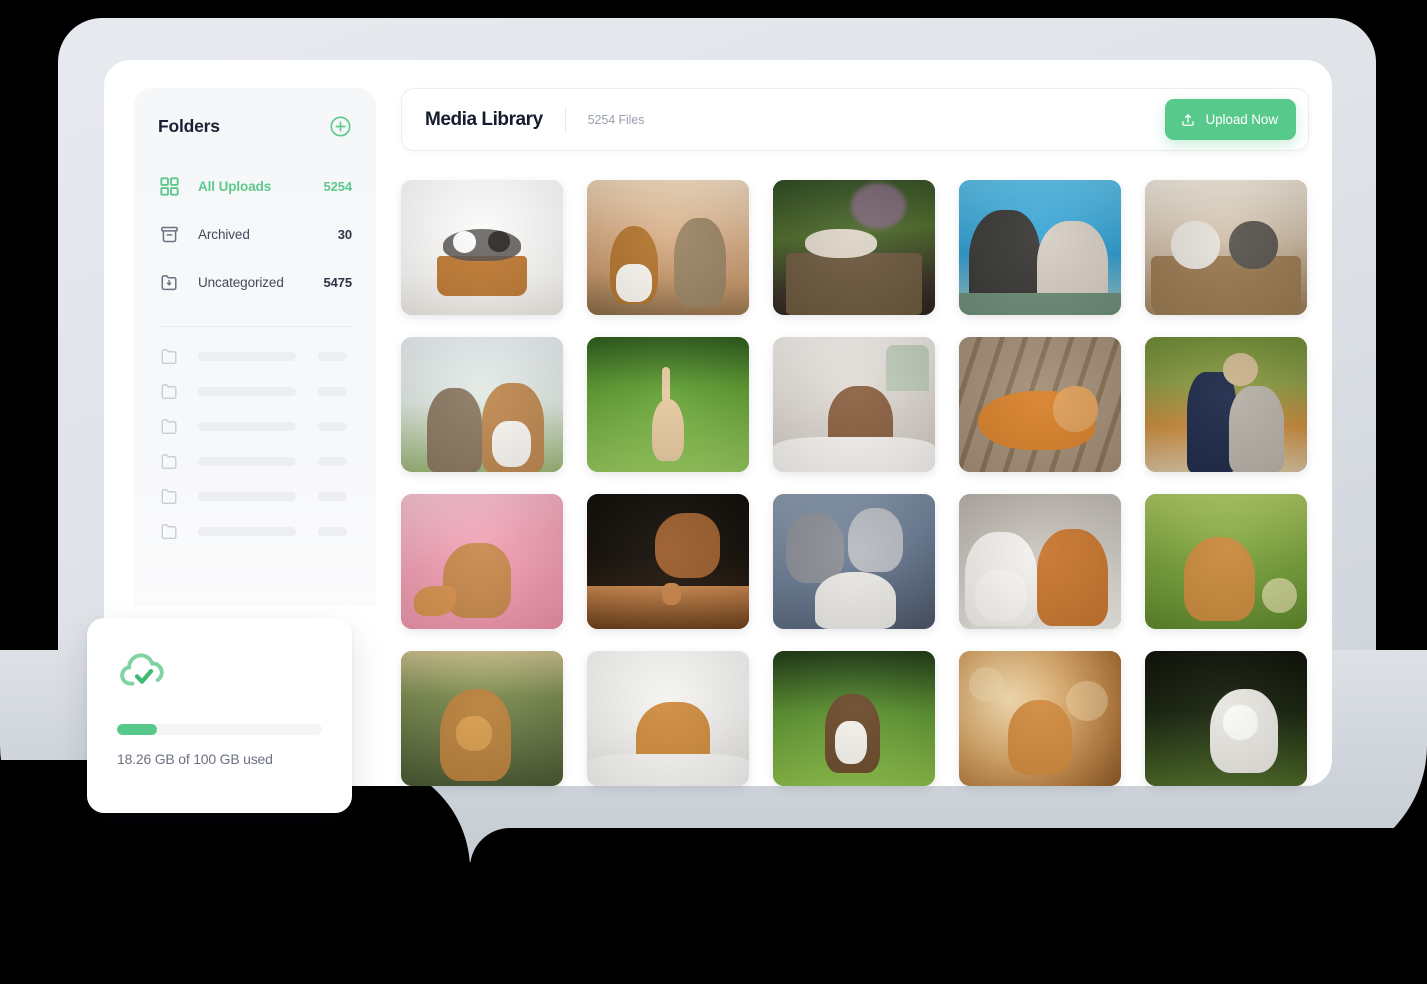  What do you see at coordinates (1241, 119) in the screenshot?
I see `upload-now-button-label: Upload Now` at bounding box center [1241, 119].